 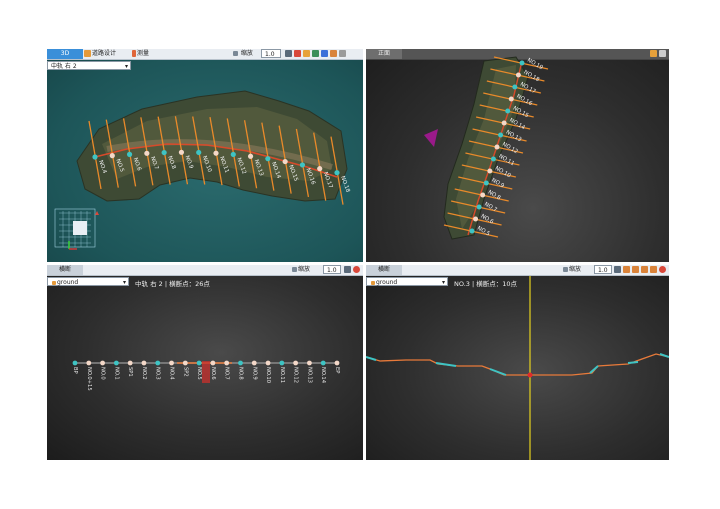 I want to click on ground-line, so click(x=517, y=364).